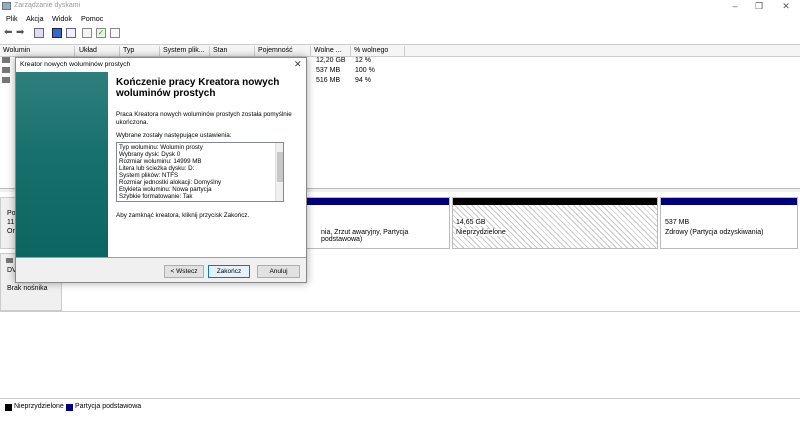  I want to click on col-typ: Typ, so click(140, 51).